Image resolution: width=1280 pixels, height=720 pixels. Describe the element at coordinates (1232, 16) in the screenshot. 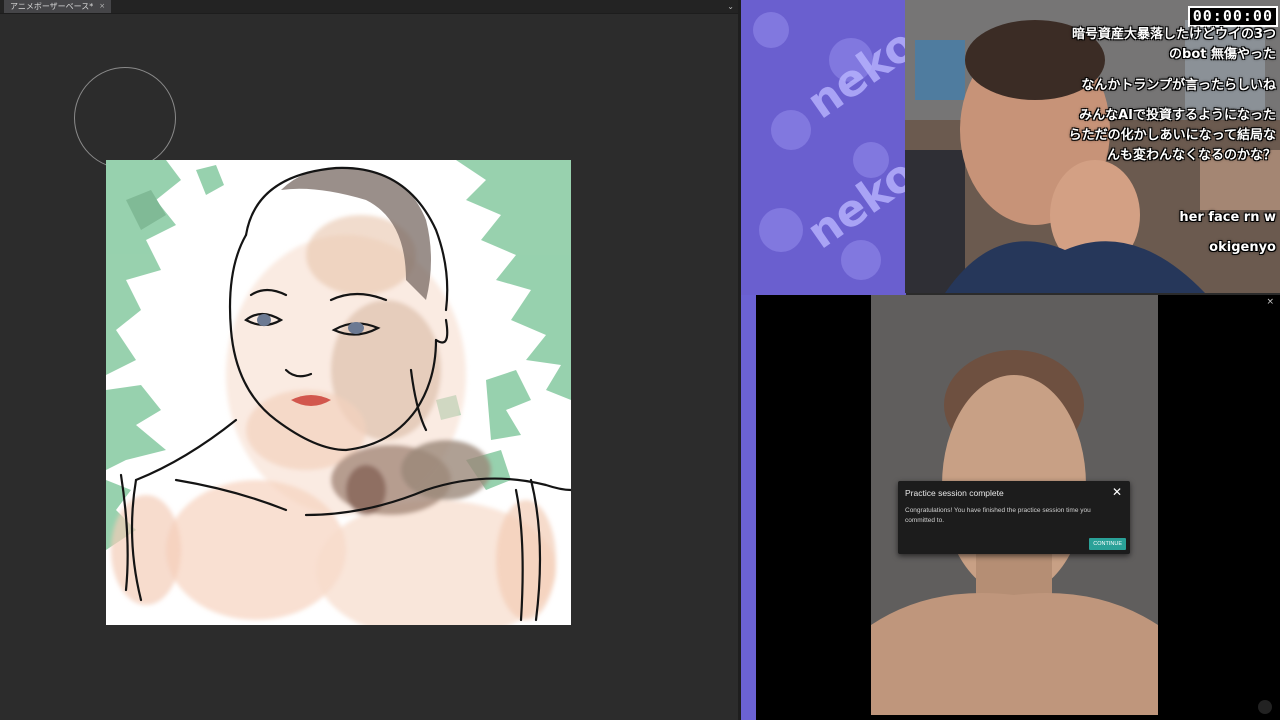

I see `stream-timer: 00:00:00` at that location.